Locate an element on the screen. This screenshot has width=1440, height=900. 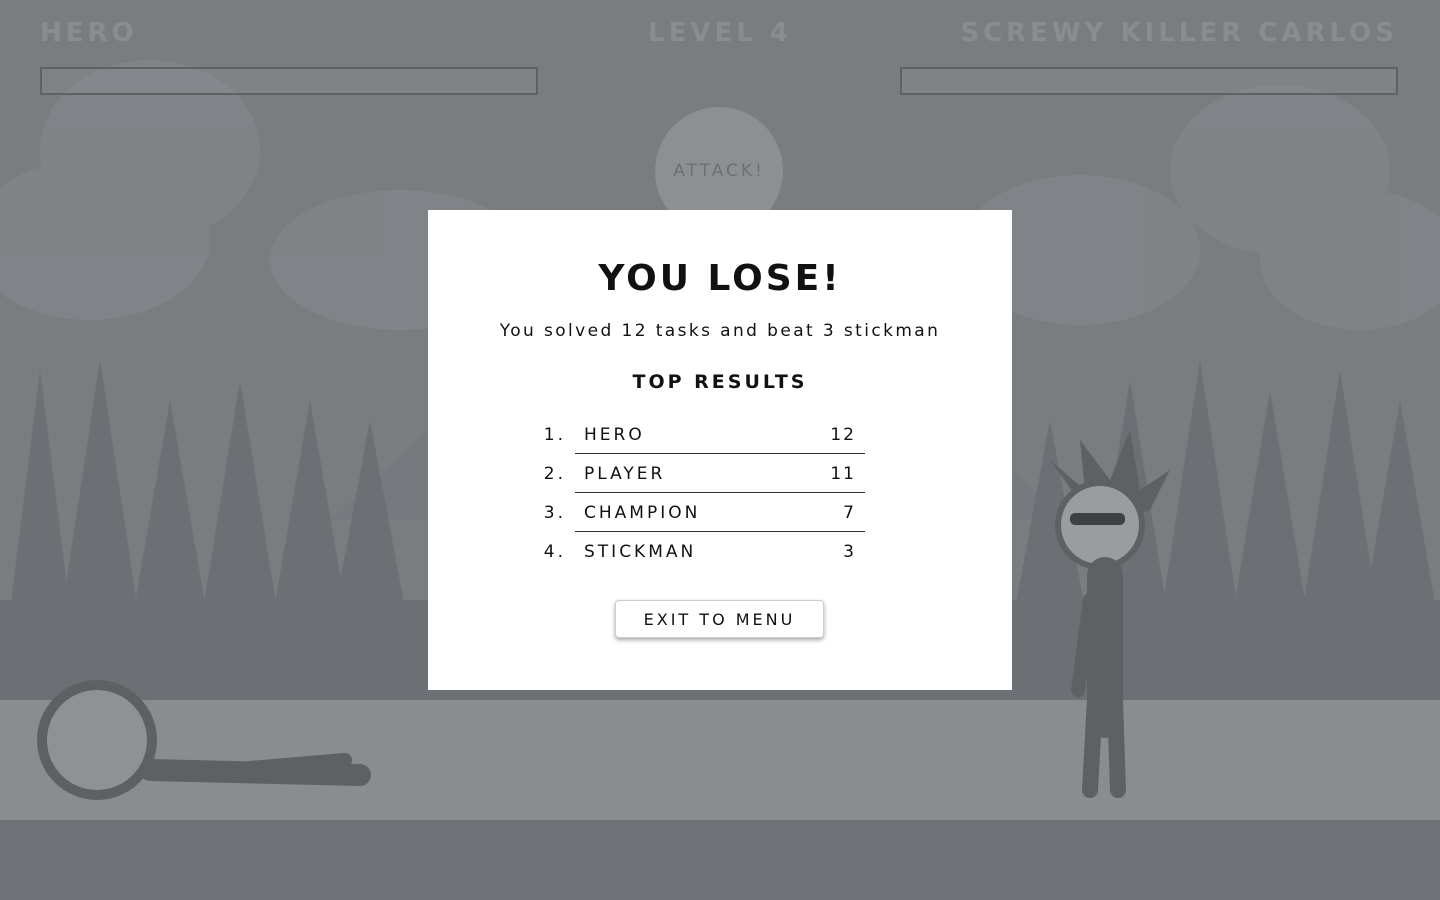
result-name: HERO is located at coordinates (614, 435).